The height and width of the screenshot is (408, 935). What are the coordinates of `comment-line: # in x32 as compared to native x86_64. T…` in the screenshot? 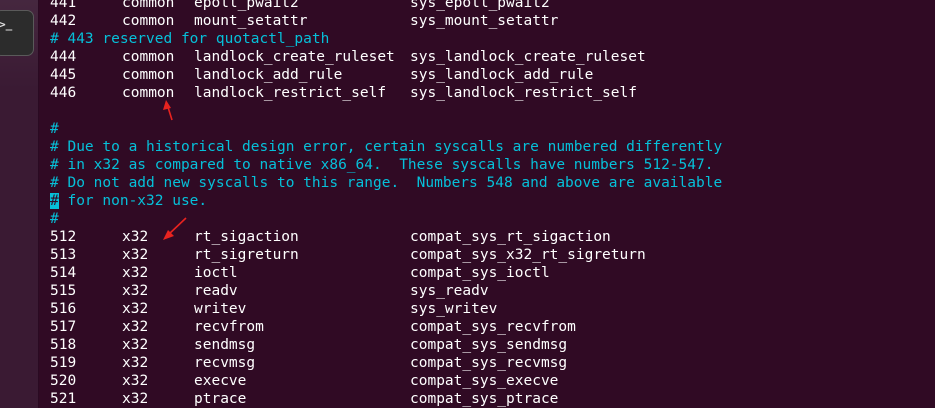 It's located at (492, 165).